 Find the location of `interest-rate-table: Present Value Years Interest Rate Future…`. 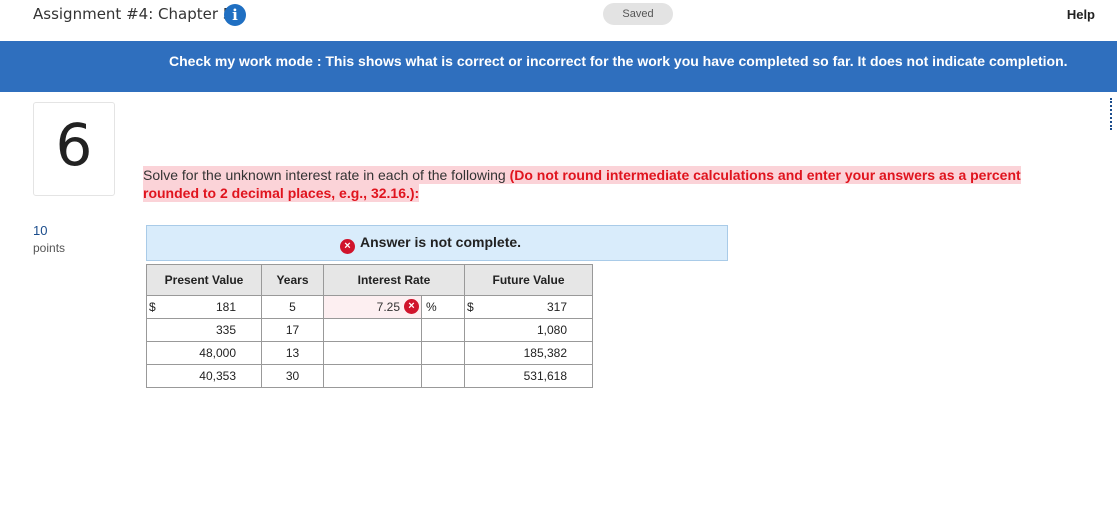

interest-rate-table: Present Value Years Interest Rate Future… is located at coordinates (369, 326).